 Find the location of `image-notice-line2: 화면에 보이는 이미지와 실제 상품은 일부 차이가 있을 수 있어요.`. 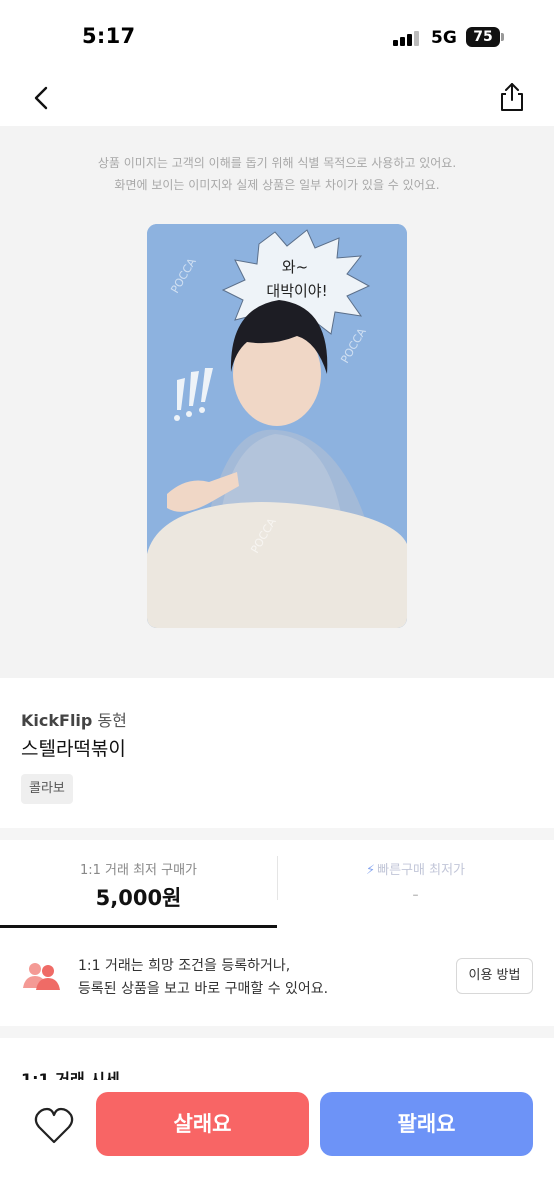

image-notice-line2: 화면에 보이는 이미지와 실제 상품은 일부 차이가 있을 수 있어요. is located at coordinates (277, 185).